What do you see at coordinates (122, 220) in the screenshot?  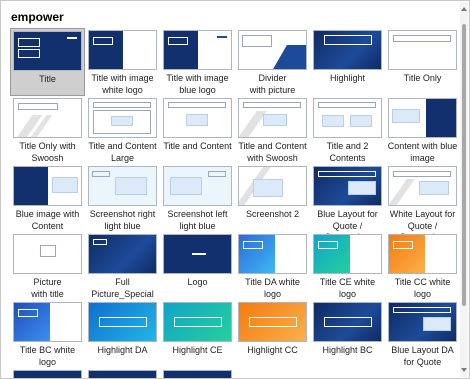 I see `layout-label: Screenshot right light blue` at bounding box center [122, 220].